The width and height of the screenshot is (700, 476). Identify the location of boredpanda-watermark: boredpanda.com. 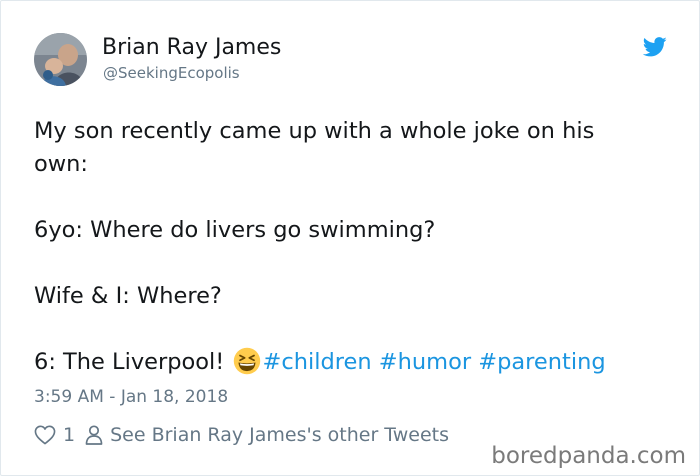
(585, 456).